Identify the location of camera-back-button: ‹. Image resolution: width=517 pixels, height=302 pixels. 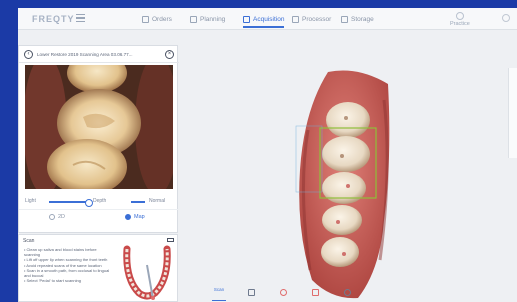
(28, 54).